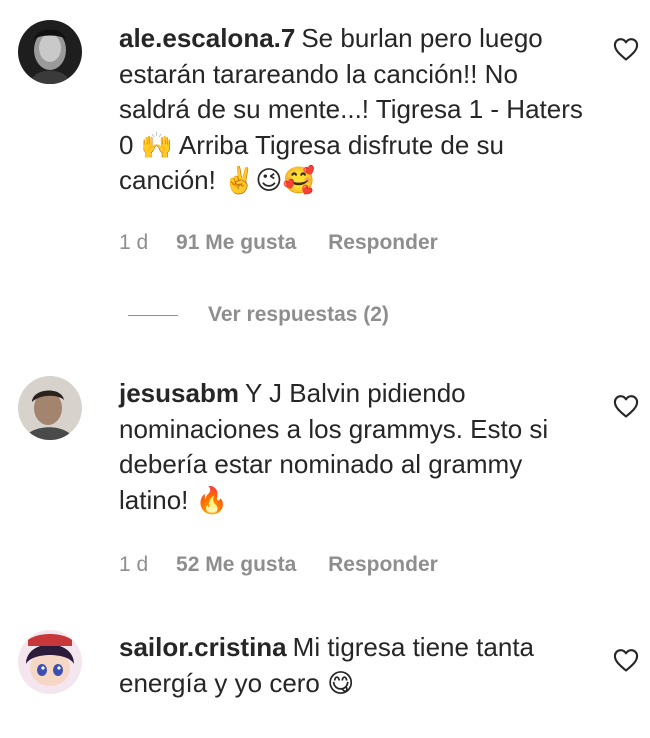  Describe the element at coordinates (179, 393) in the screenshot. I see `comment-username: jesusabm` at that location.